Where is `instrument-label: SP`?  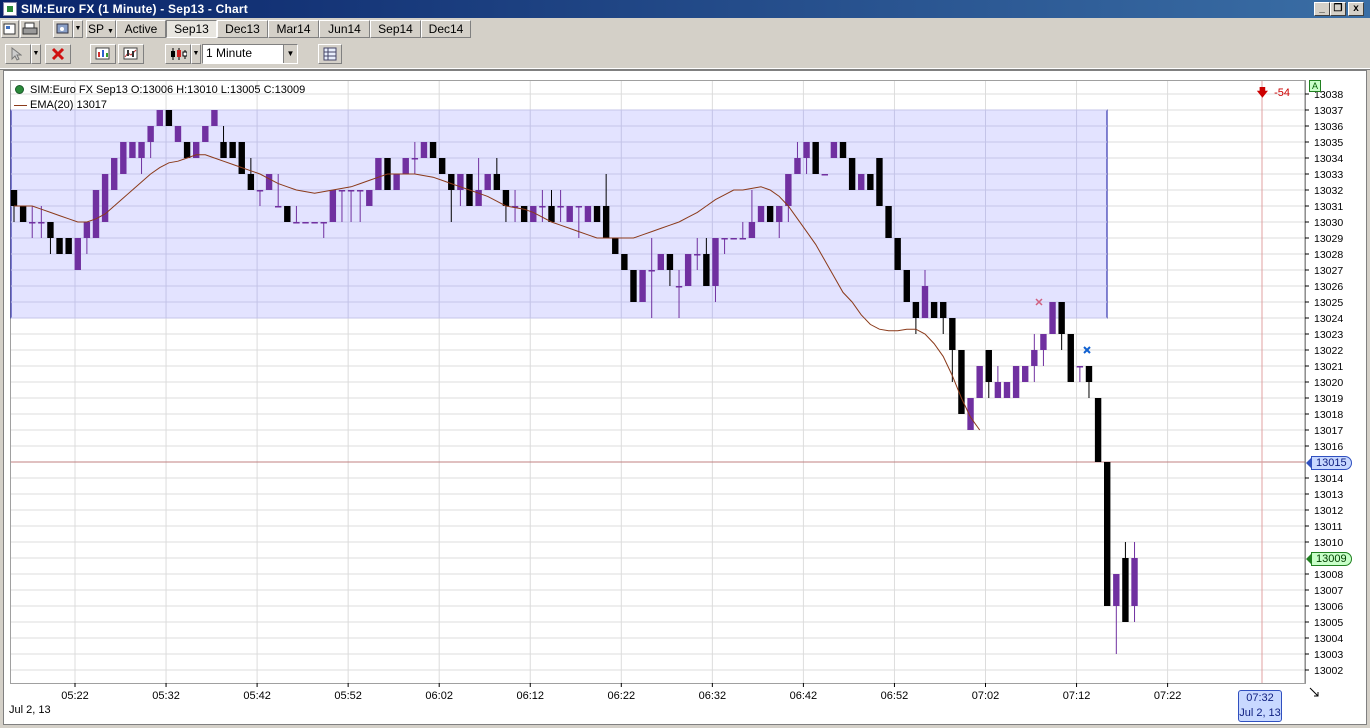 instrument-label: SP is located at coordinates (96, 29).